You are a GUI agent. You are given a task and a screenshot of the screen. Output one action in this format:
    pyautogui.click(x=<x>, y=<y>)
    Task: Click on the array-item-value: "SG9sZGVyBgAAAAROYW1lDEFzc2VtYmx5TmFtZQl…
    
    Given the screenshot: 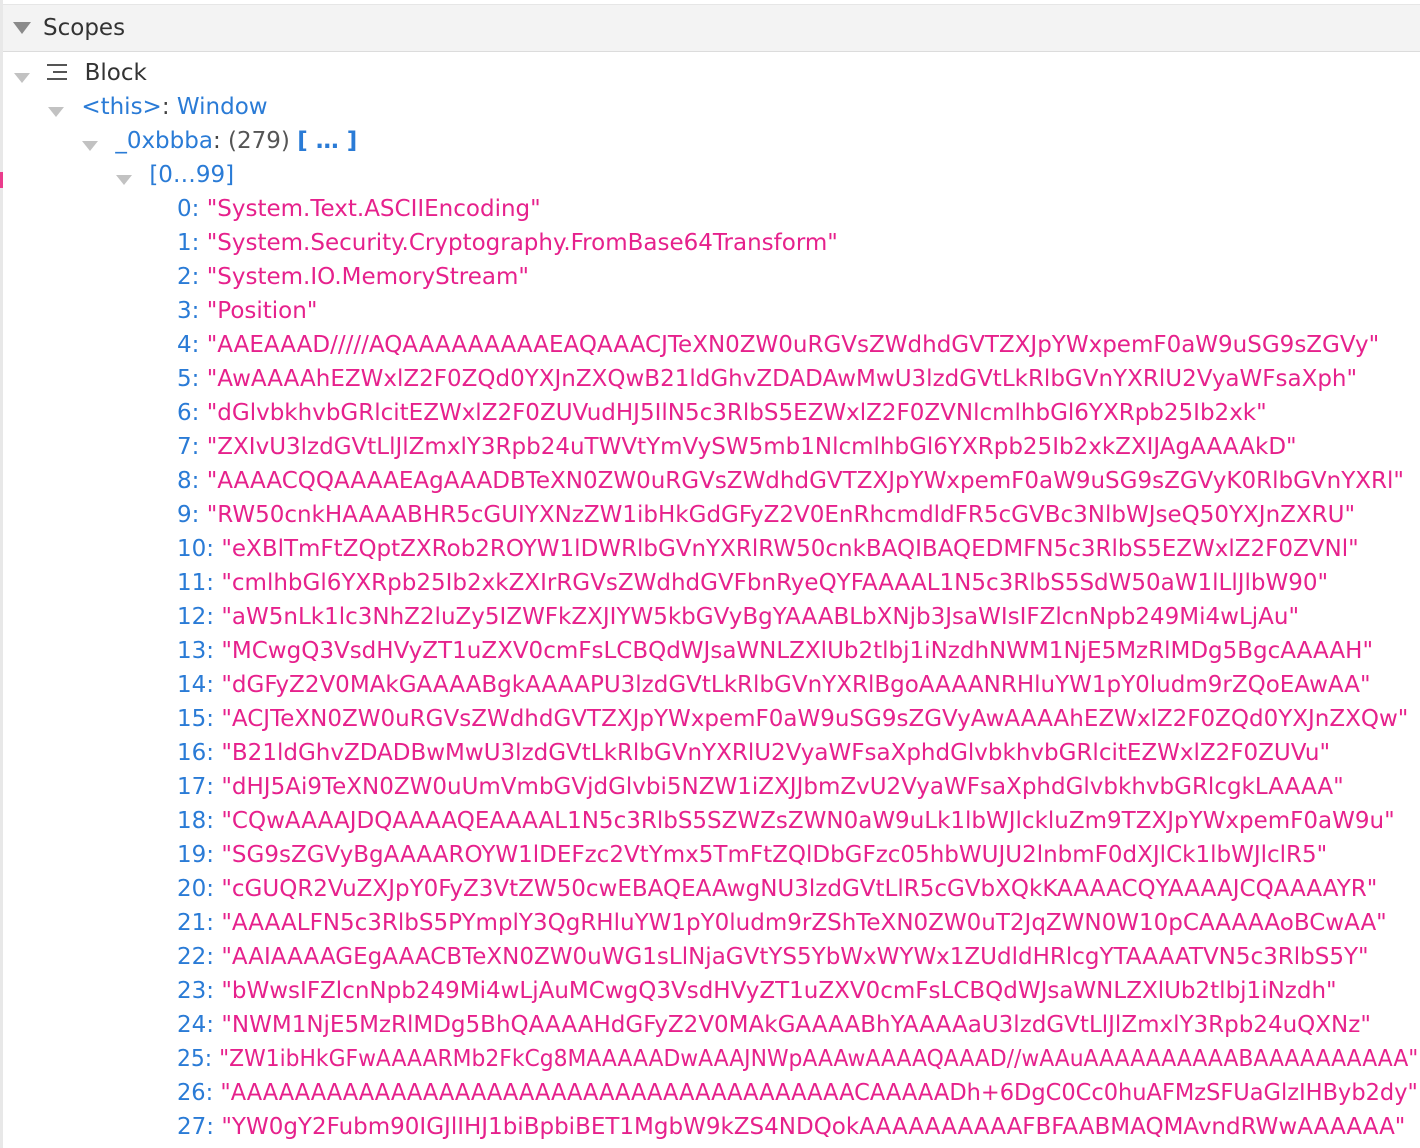 What is the action you would take?
    pyautogui.click(x=774, y=855)
    